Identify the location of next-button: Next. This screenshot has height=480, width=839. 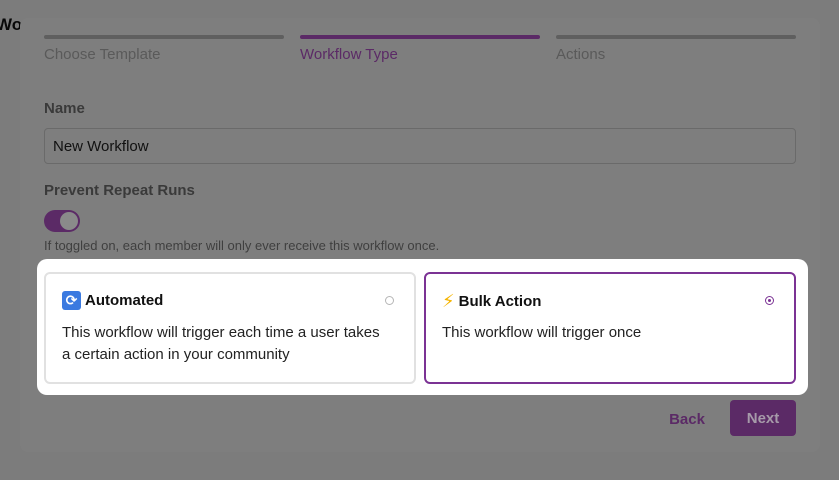
(763, 418).